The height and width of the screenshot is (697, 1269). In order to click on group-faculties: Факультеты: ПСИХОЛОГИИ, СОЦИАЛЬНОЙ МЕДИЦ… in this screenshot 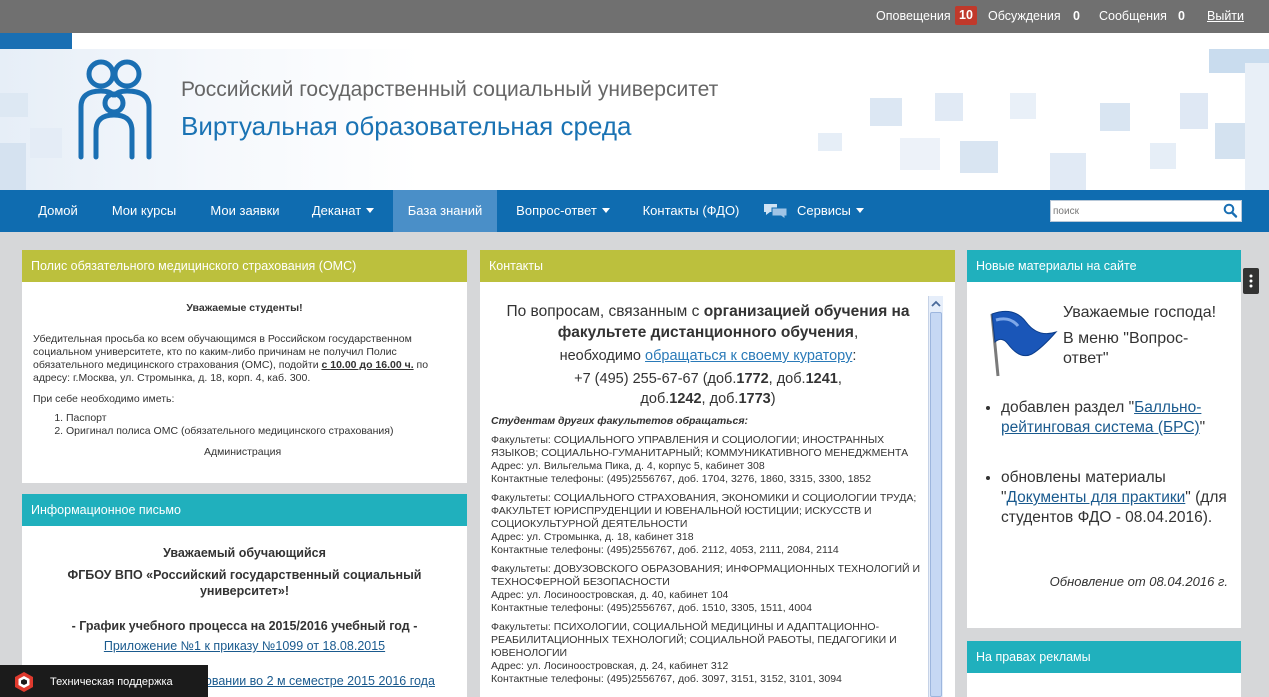, I will do `click(694, 640)`.